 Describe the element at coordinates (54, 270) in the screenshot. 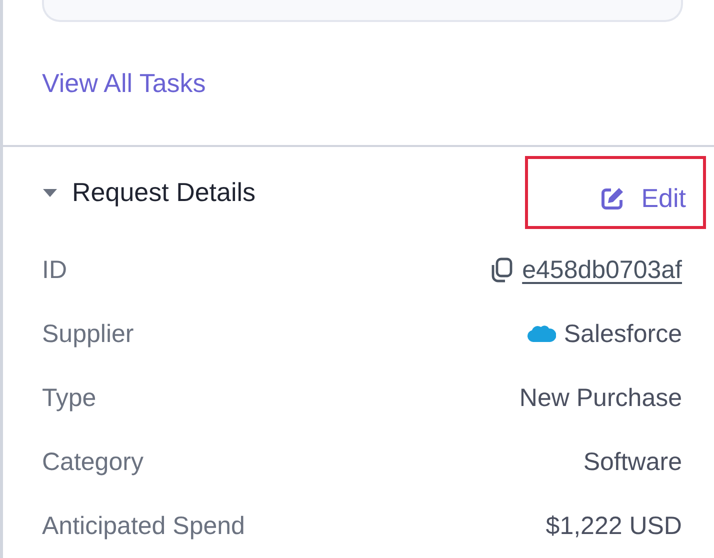

I see `field-label: ID` at that location.